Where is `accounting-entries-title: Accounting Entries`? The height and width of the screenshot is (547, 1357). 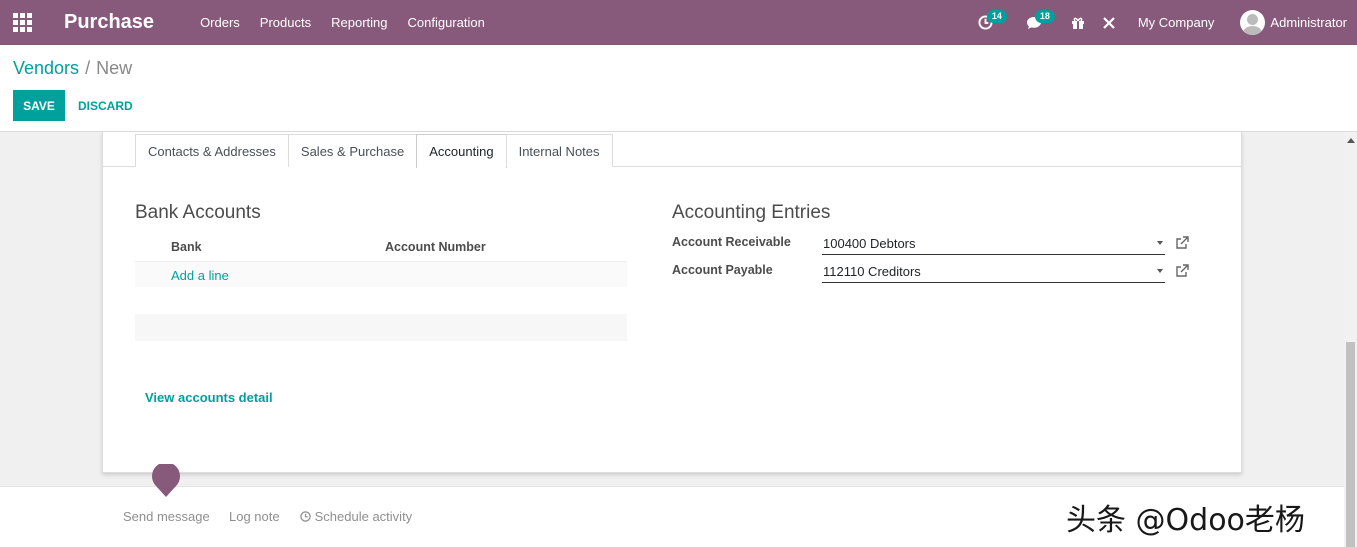
accounting-entries-title: Accounting Entries is located at coordinates (751, 212).